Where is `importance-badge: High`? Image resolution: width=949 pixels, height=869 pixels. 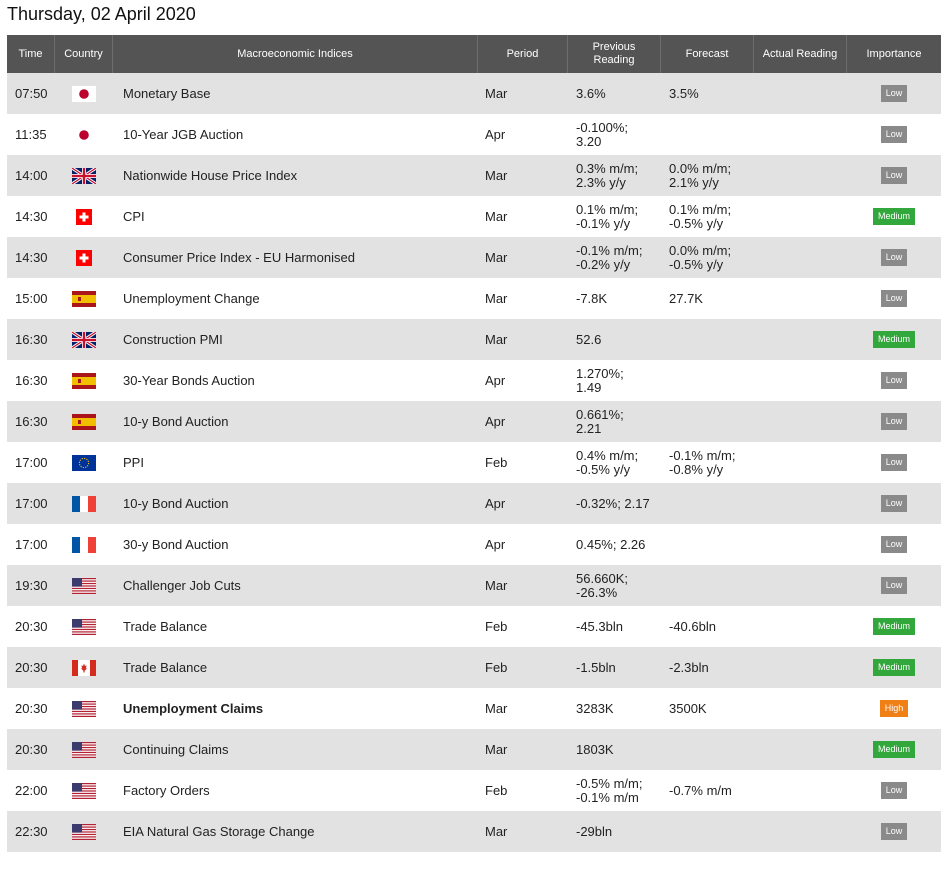
importance-badge: High is located at coordinates (894, 708).